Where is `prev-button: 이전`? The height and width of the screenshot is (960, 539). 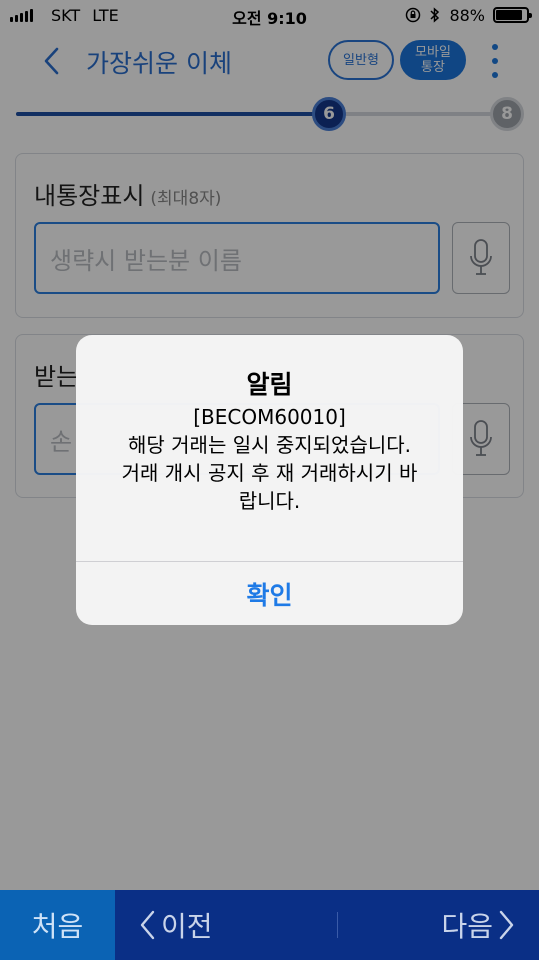
prev-button: 이전 is located at coordinates (226, 925).